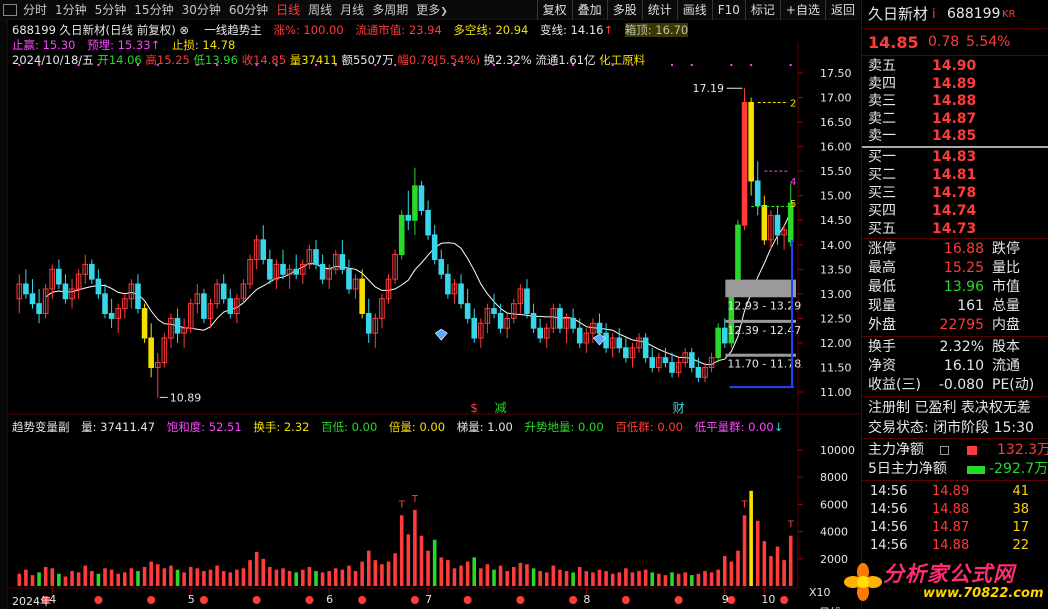 Image resolution: width=1048 pixels, height=609 pixels. Describe the element at coordinates (659, 10) in the screenshot. I see `stats-button: 统计` at that location.